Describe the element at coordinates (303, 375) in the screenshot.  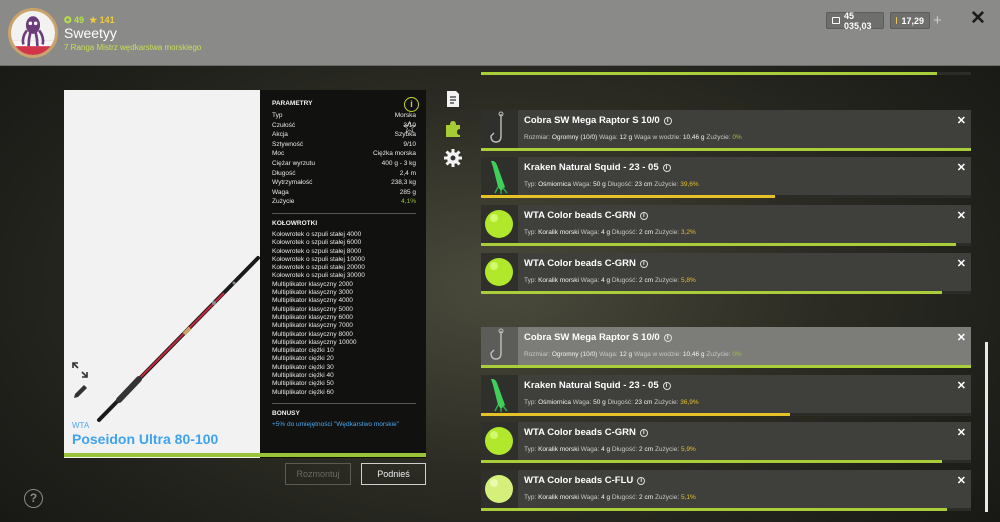
I see `reel-item: Multiplikator ciężki 40` at that location.